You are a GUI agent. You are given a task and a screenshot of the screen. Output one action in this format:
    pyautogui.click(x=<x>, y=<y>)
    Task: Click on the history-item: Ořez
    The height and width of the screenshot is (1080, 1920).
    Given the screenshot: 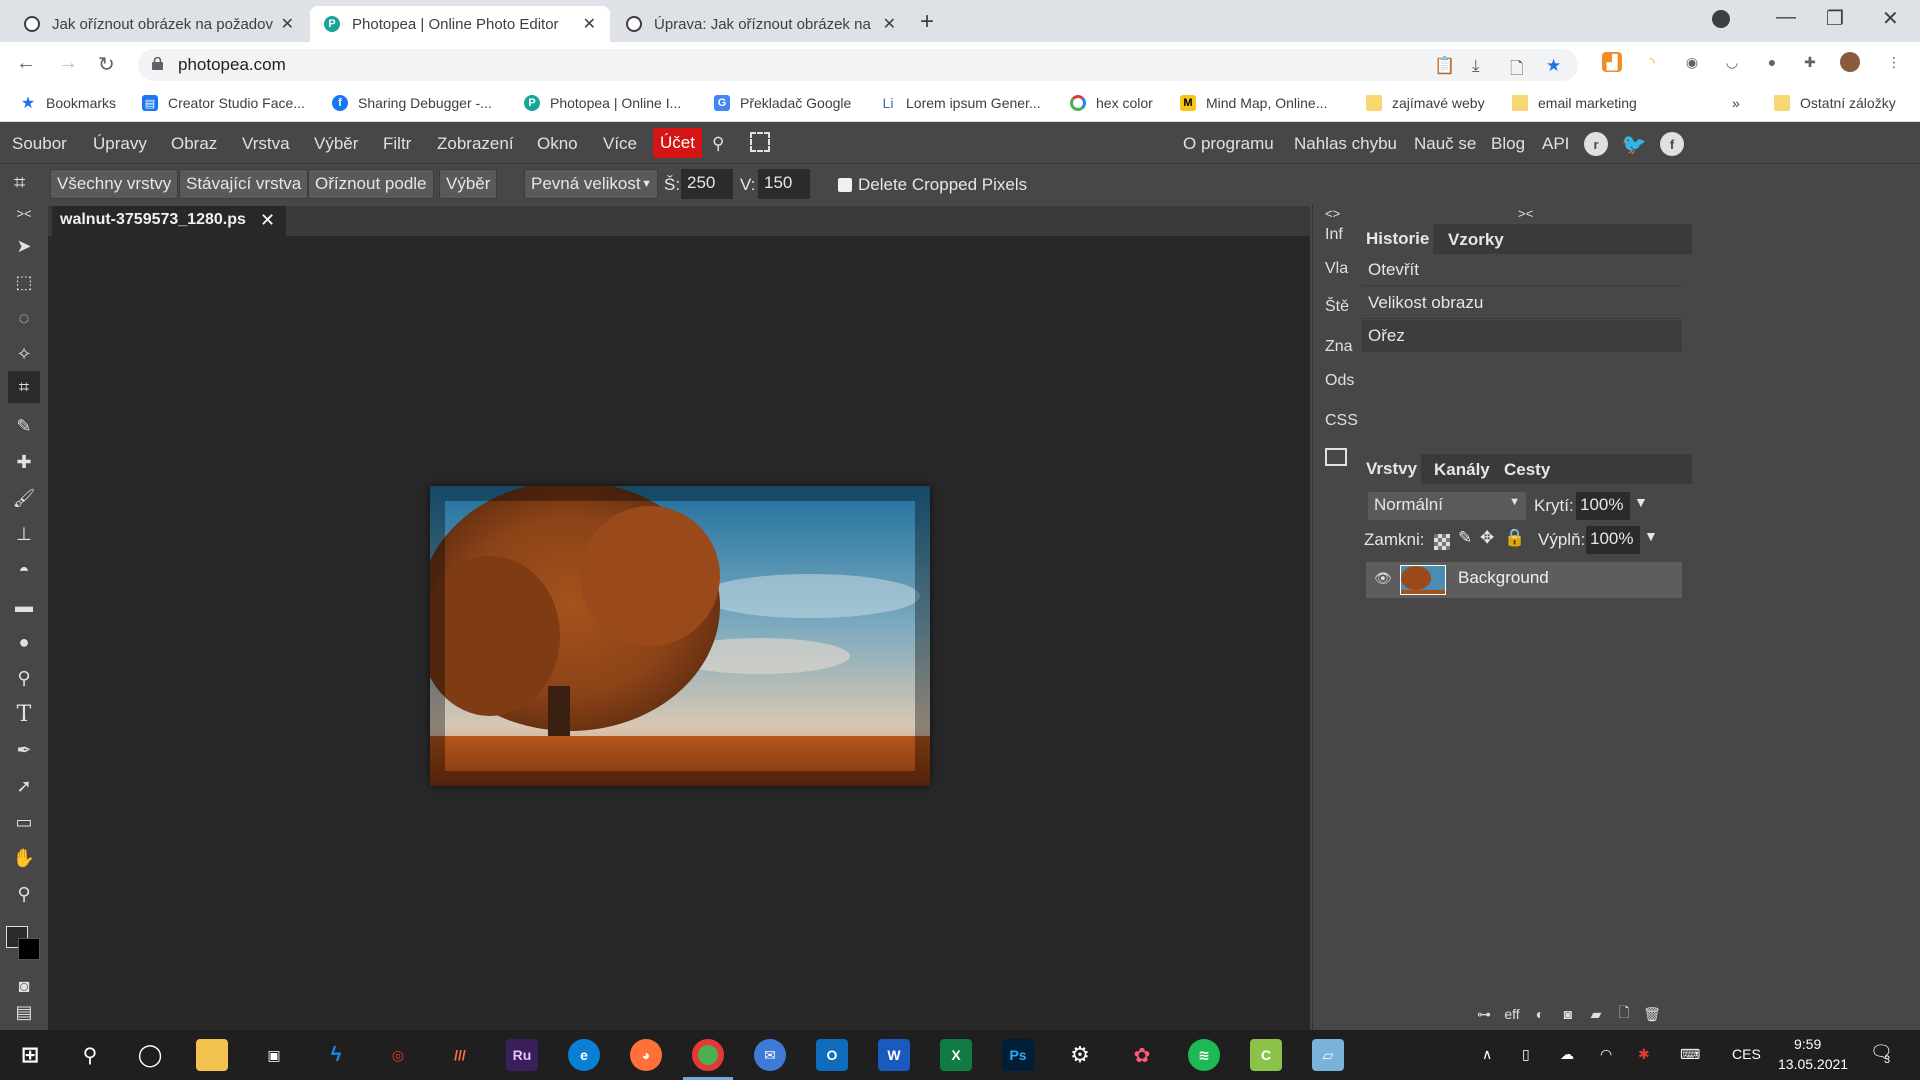 What is the action you would take?
    pyautogui.click(x=1522, y=336)
    